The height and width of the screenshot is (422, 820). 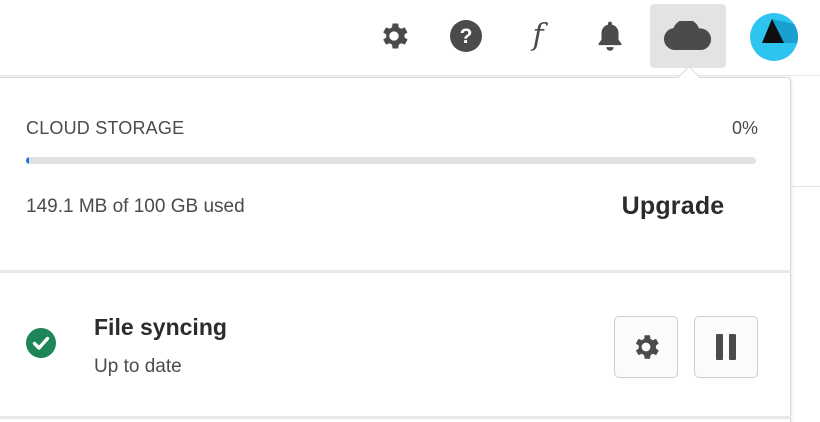 What do you see at coordinates (27, 160) in the screenshot?
I see `storage-progress-fill` at bounding box center [27, 160].